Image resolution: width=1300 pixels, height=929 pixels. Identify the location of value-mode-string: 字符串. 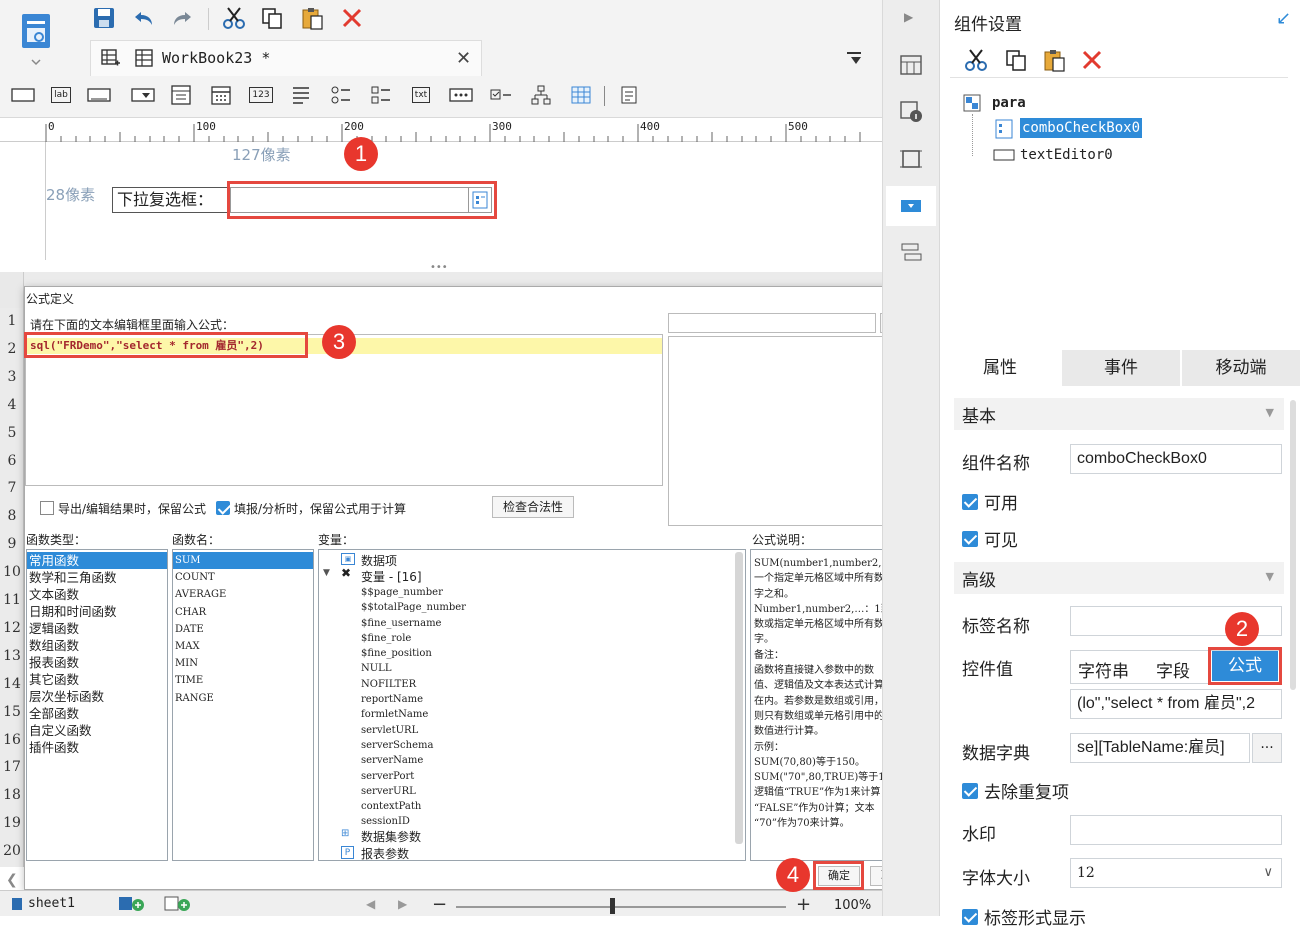
(1103, 669).